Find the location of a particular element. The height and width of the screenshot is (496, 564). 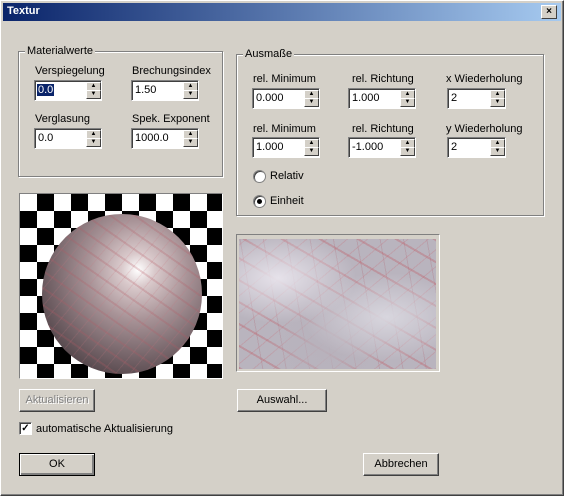

verglasung-spinner: 0.0 ▲ ▼ is located at coordinates (68, 138).